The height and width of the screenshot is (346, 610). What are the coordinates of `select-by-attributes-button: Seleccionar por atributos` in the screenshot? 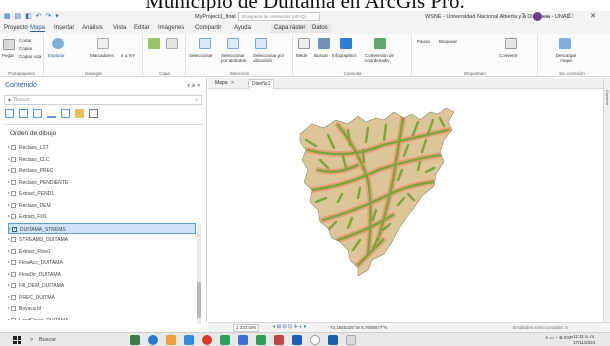 It's located at (236, 58).